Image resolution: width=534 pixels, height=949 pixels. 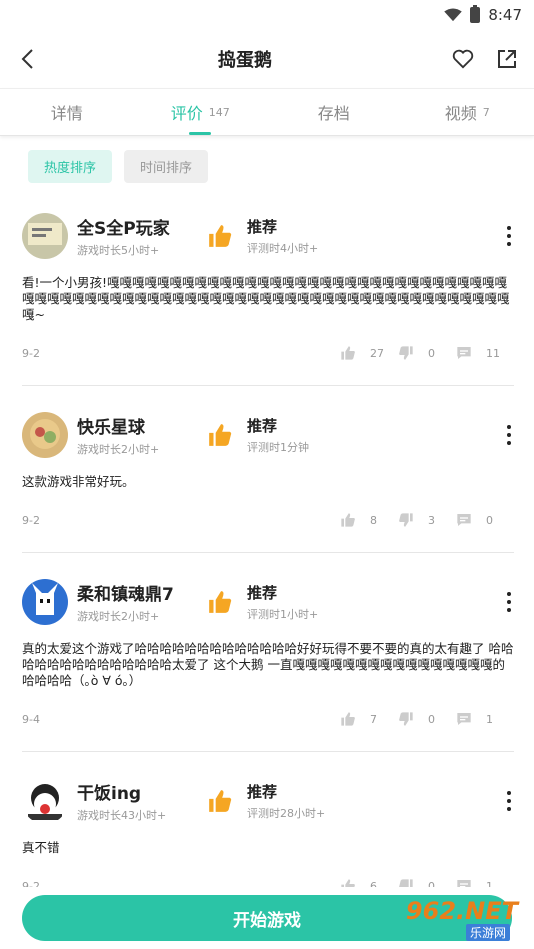 I want to click on like-count: 8, so click(x=373, y=520).